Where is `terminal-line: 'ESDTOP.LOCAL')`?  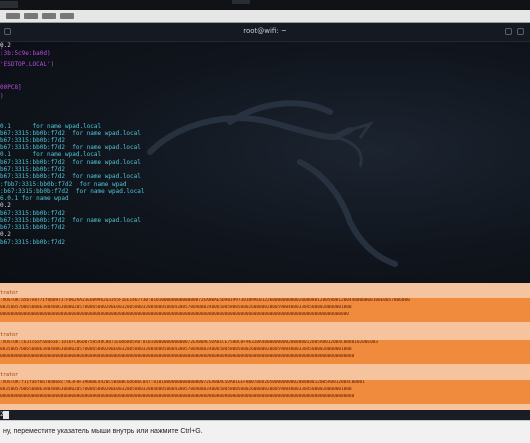 terminal-line: 'ESDTOP.LOCAL') is located at coordinates (27, 64).